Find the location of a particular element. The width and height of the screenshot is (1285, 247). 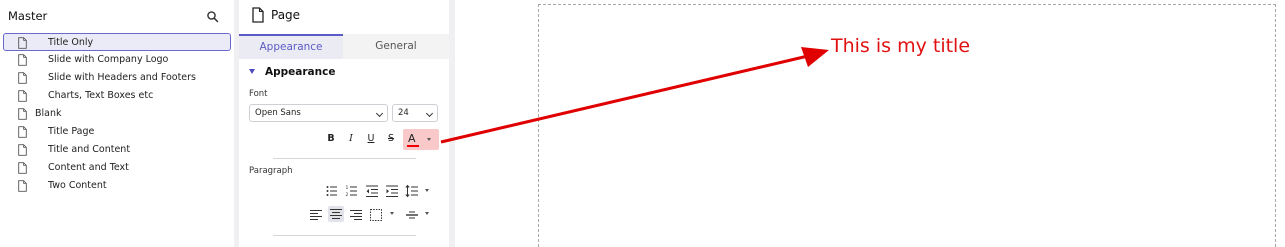

text-color-swatch is located at coordinates (413, 146).